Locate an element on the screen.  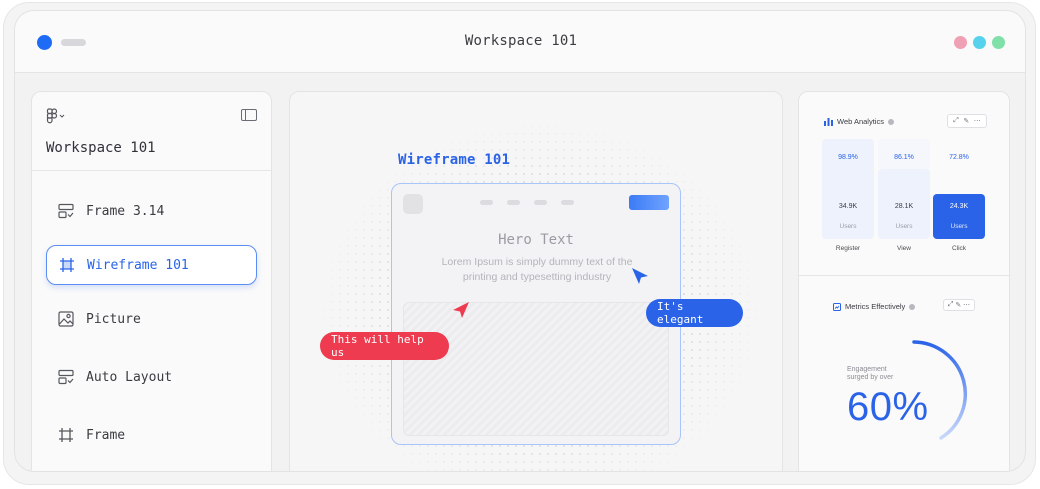
metrics-title: Metrics Effectively is located at coordinates (875, 306).